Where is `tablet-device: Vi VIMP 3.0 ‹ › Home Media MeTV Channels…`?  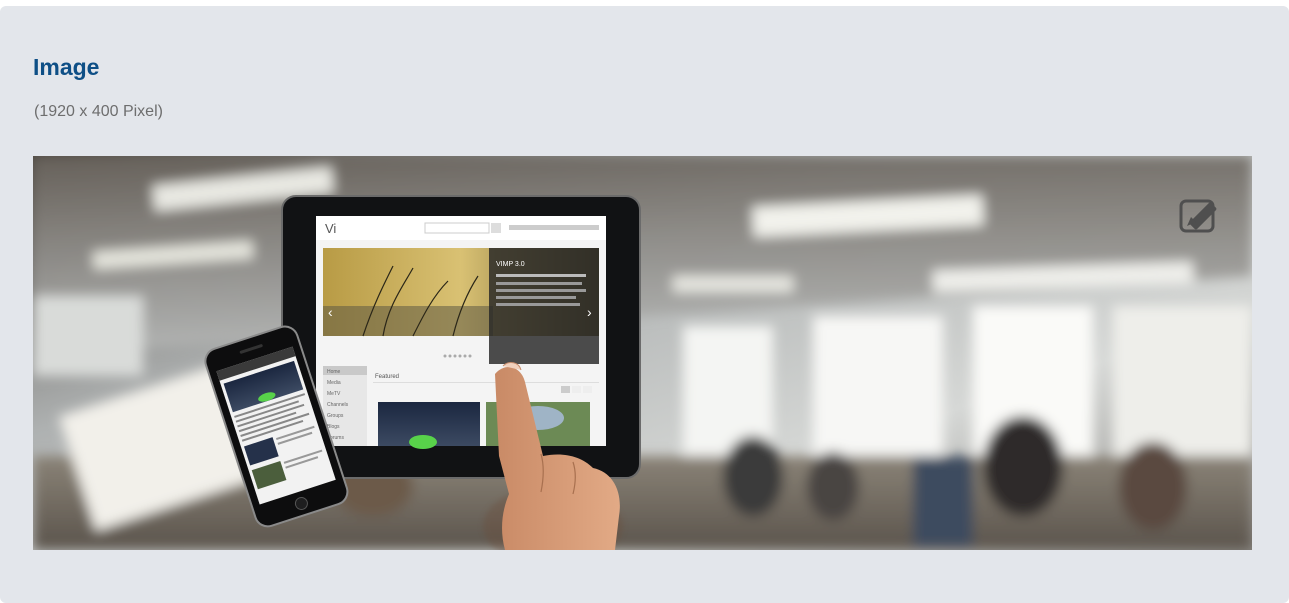
tablet-device: Vi VIMP 3.0 ‹ › Home Media MeTV Channels… is located at coordinates (461, 337).